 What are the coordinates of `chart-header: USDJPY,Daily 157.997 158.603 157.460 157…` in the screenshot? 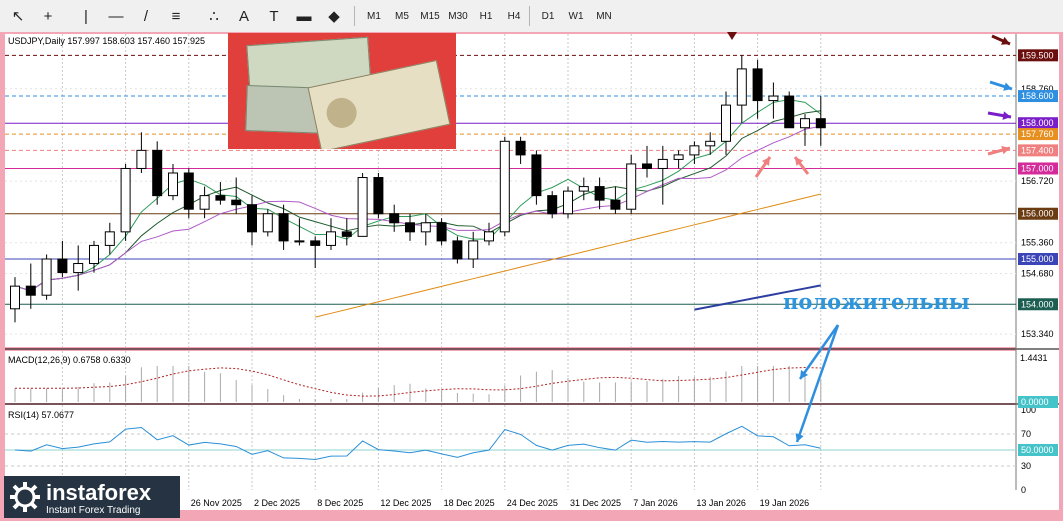 It's located at (106, 41).